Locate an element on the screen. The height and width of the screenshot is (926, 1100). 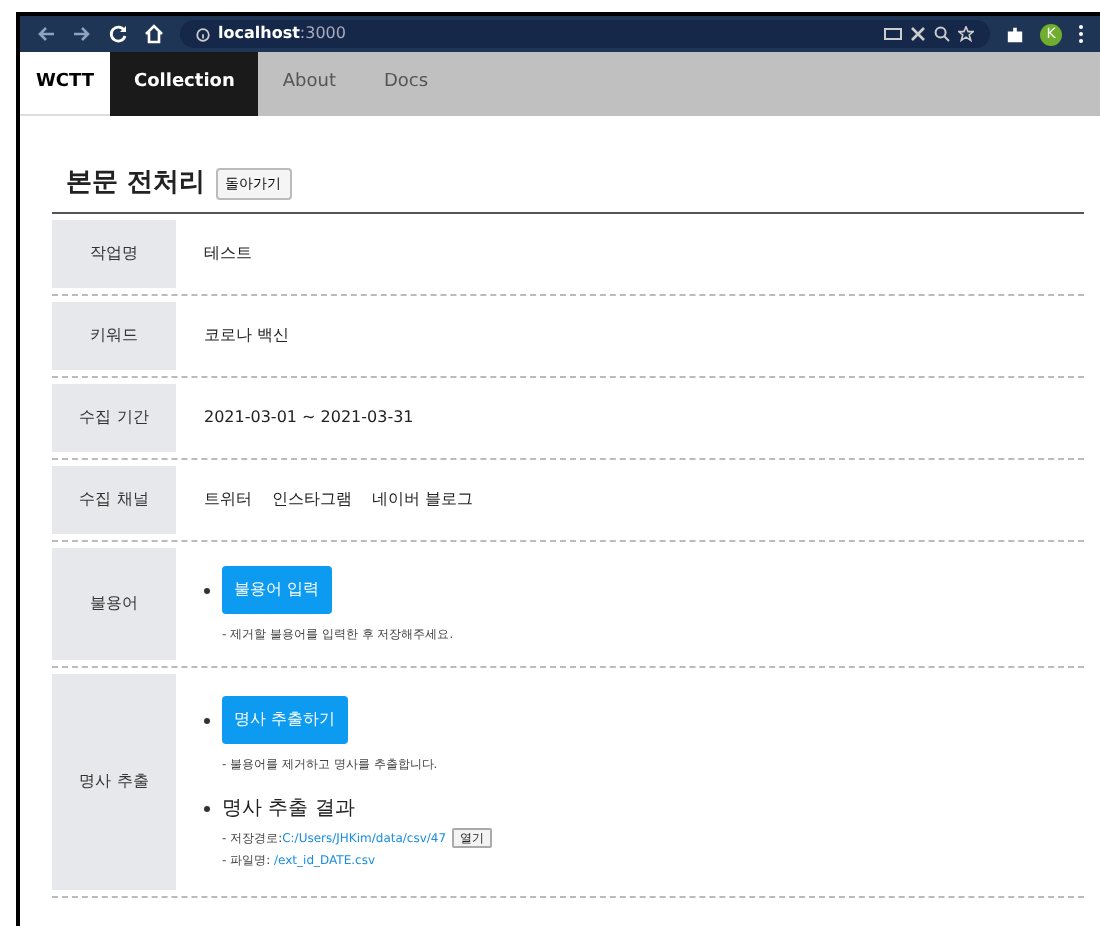
reload-icon is located at coordinates (118, 34).